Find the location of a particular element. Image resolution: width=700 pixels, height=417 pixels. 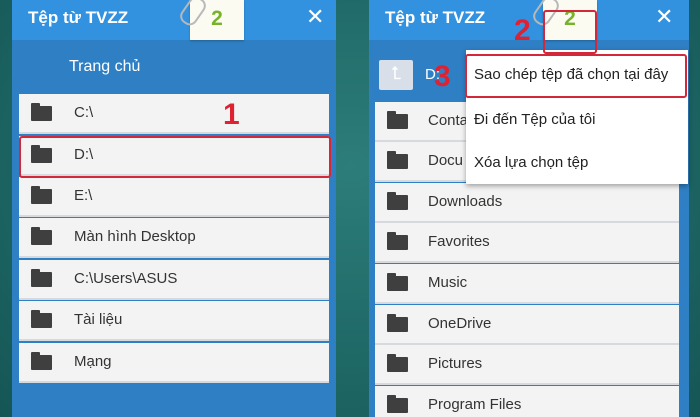

folder-label: Downloads is located at coordinates (465, 201).